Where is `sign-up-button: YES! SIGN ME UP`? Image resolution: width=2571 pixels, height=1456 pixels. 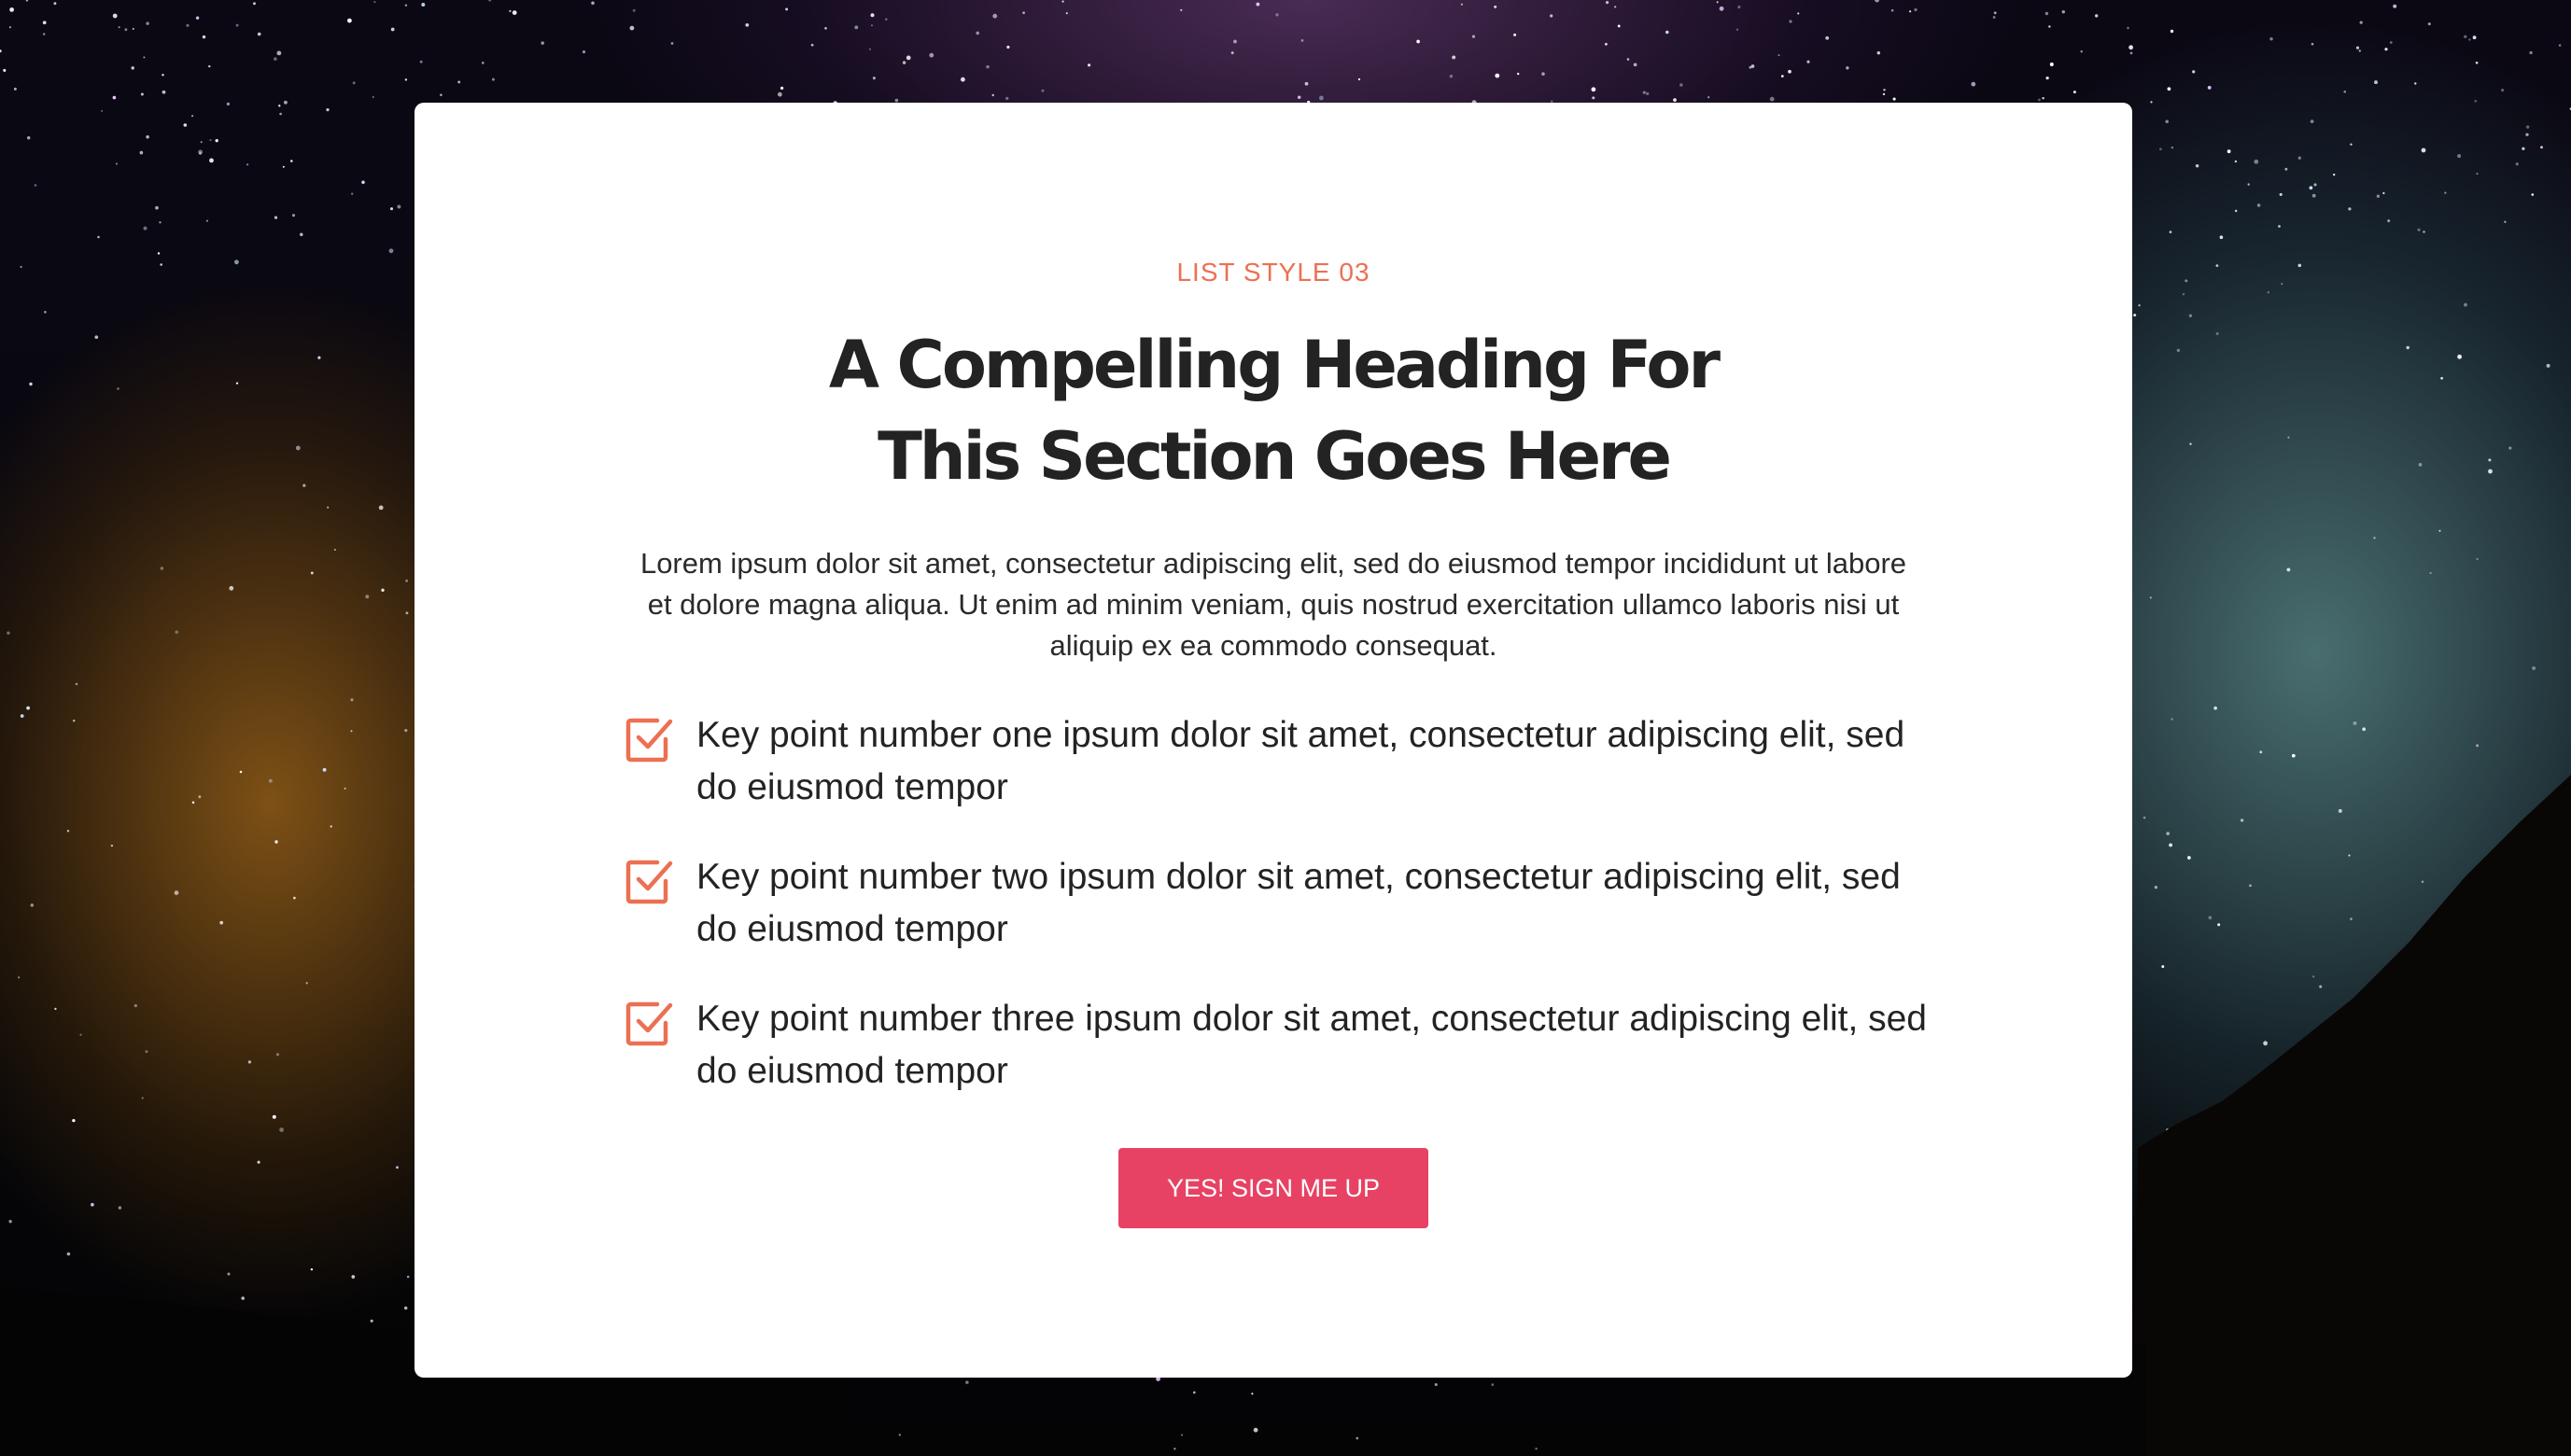 sign-up-button: YES! SIGN ME UP is located at coordinates (1273, 1188).